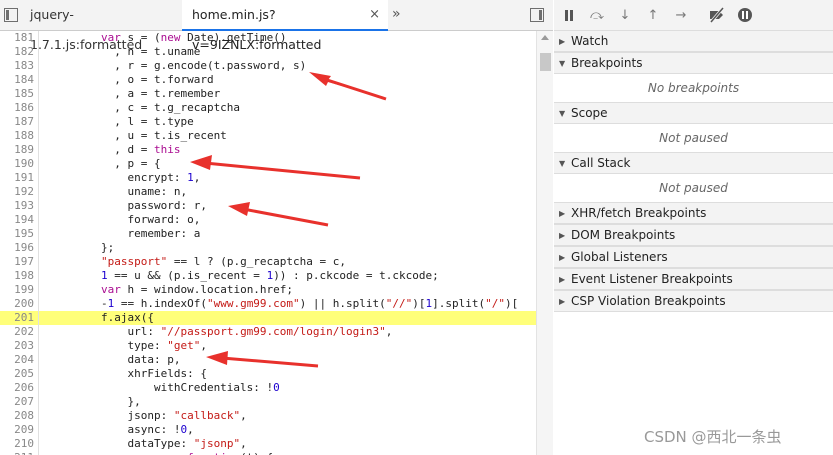  What do you see at coordinates (17, 80) in the screenshot?
I see `line-number: 184` at bounding box center [17, 80].